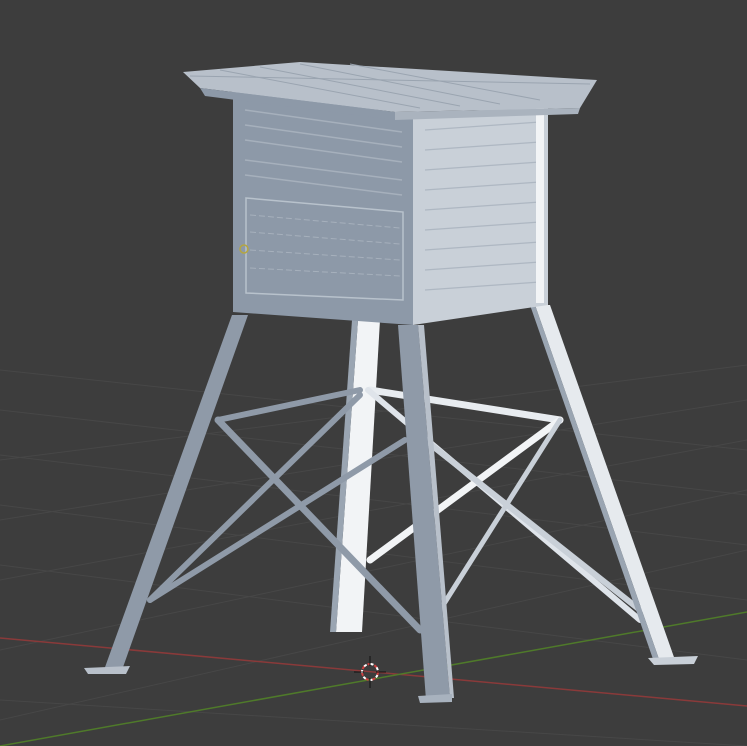 The image size is (747, 746). I want to click on instrument-box, so click(390, 206).